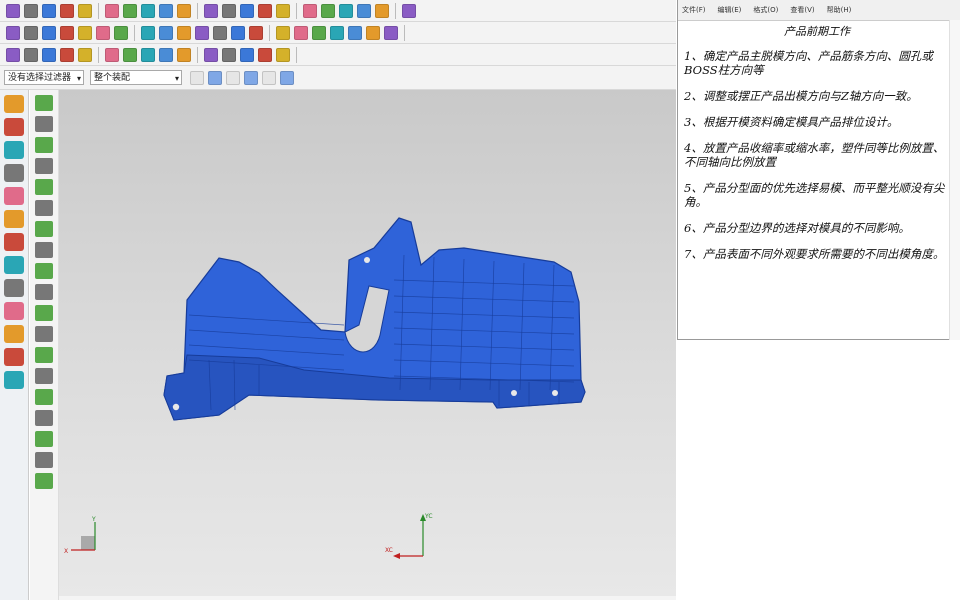  I want to click on insert-icon, so click(265, 54).